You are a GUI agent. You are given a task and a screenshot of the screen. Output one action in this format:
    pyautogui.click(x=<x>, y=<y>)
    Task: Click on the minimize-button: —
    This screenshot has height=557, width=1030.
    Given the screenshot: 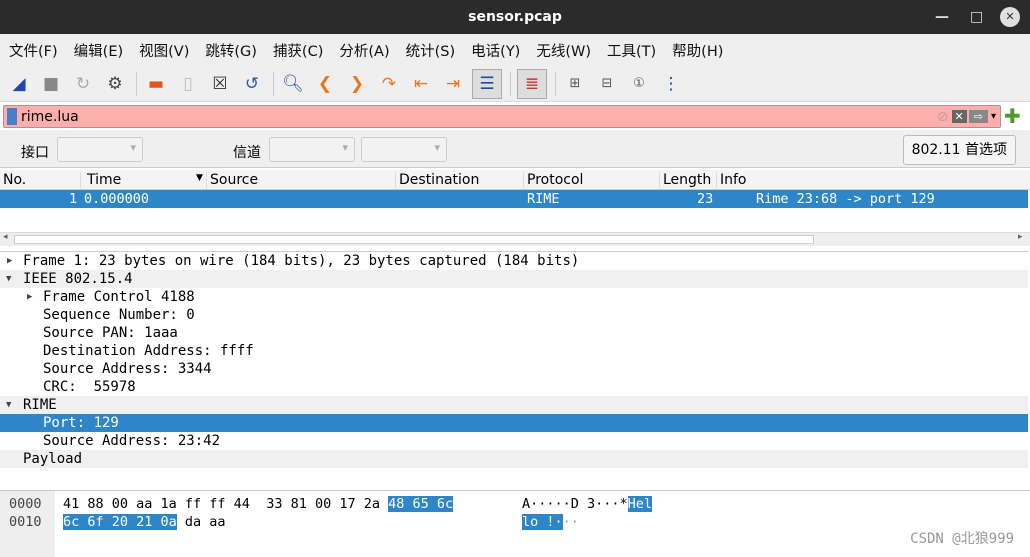 What is the action you would take?
    pyautogui.click(x=942, y=17)
    